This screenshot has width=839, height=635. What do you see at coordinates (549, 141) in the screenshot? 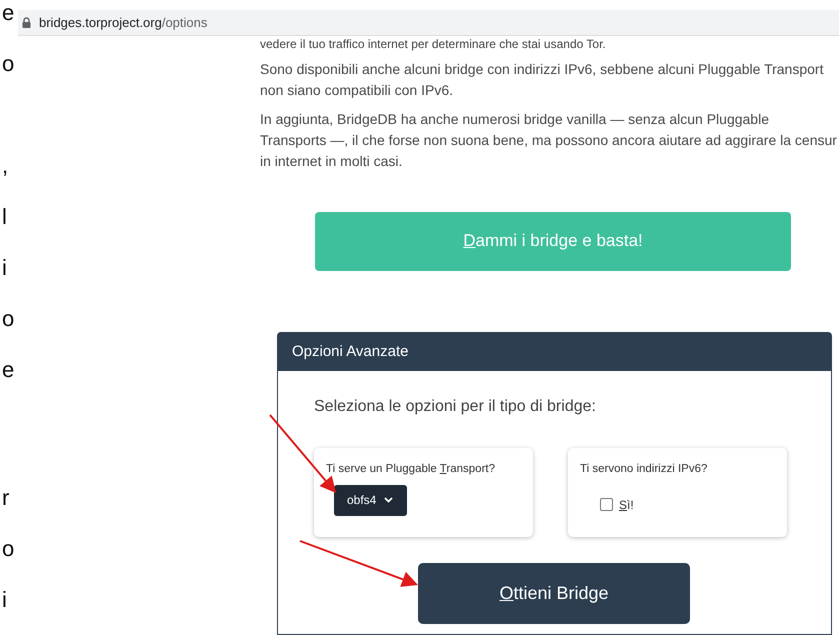
I see `paragraph: In aggiunta, BridgeDB ha anche numerosi bridge vanilla — senza alcun Pluggable Transports —, il che forse non suona bene, ma possono ancora aiutare ad aggirare la censur in internet in molti casi.` at bounding box center [549, 141].